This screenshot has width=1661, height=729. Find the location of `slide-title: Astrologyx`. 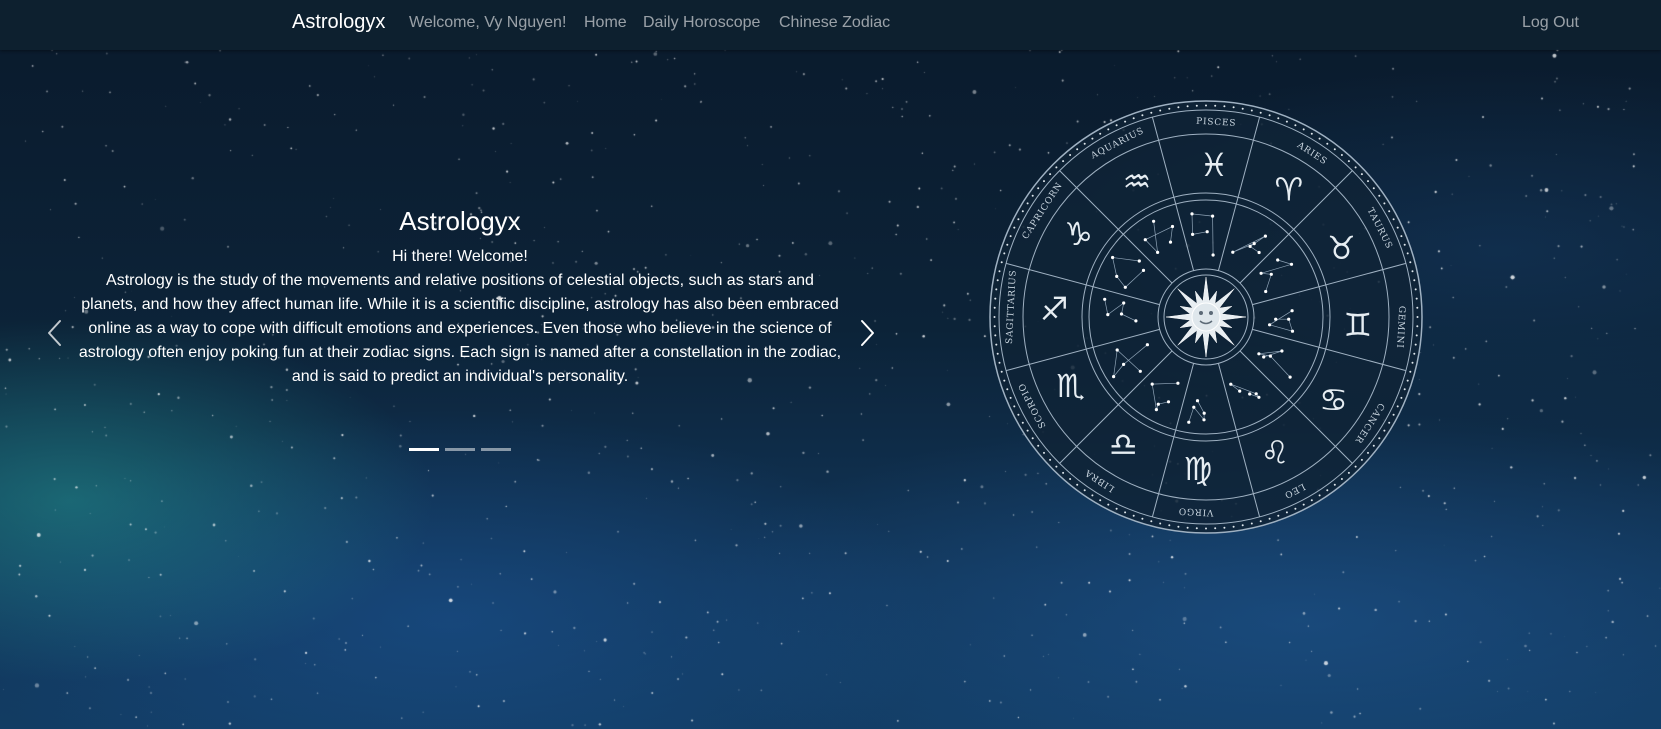

slide-title: Astrologyx is located at coordinates (460, 221).